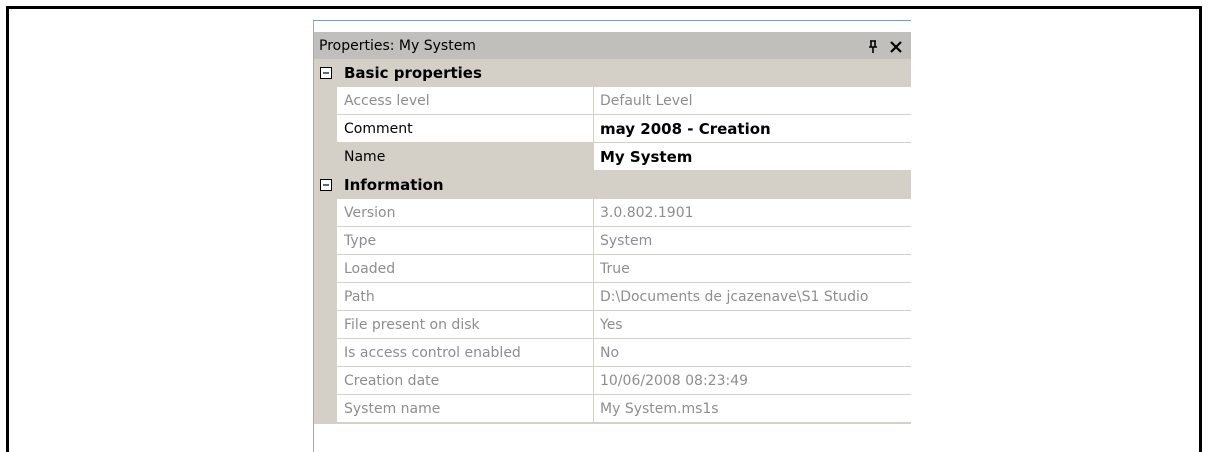  What do you see at coordinates (873, 46) in the screenshot?
I see `pin-icon` at bounding box center [873, 46].